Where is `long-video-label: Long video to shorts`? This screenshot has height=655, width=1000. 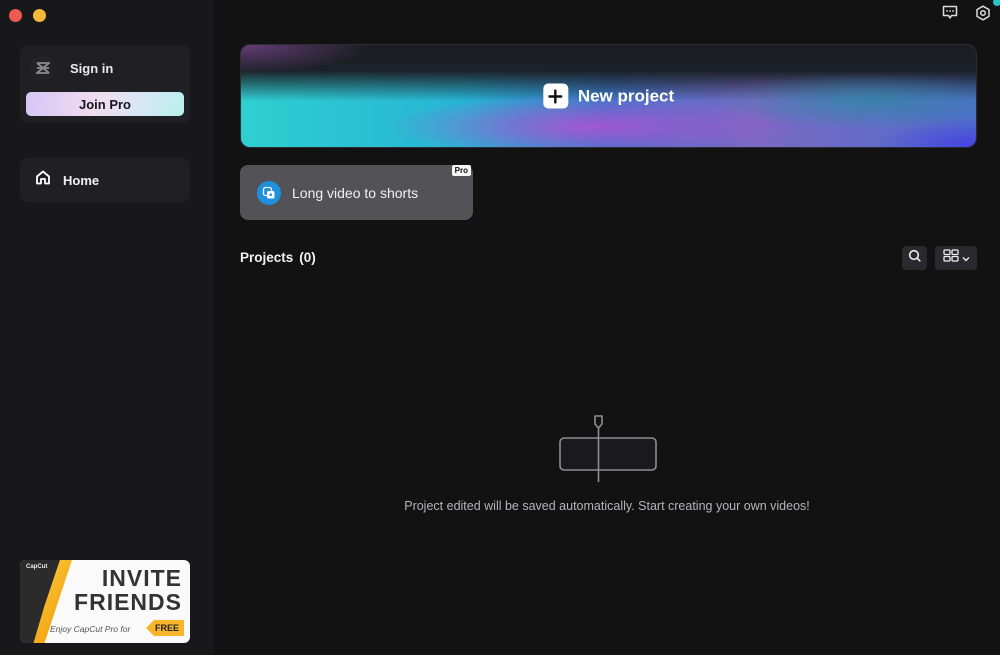 long-video-label: Long video to shorts is located at coordinates (355, 192).